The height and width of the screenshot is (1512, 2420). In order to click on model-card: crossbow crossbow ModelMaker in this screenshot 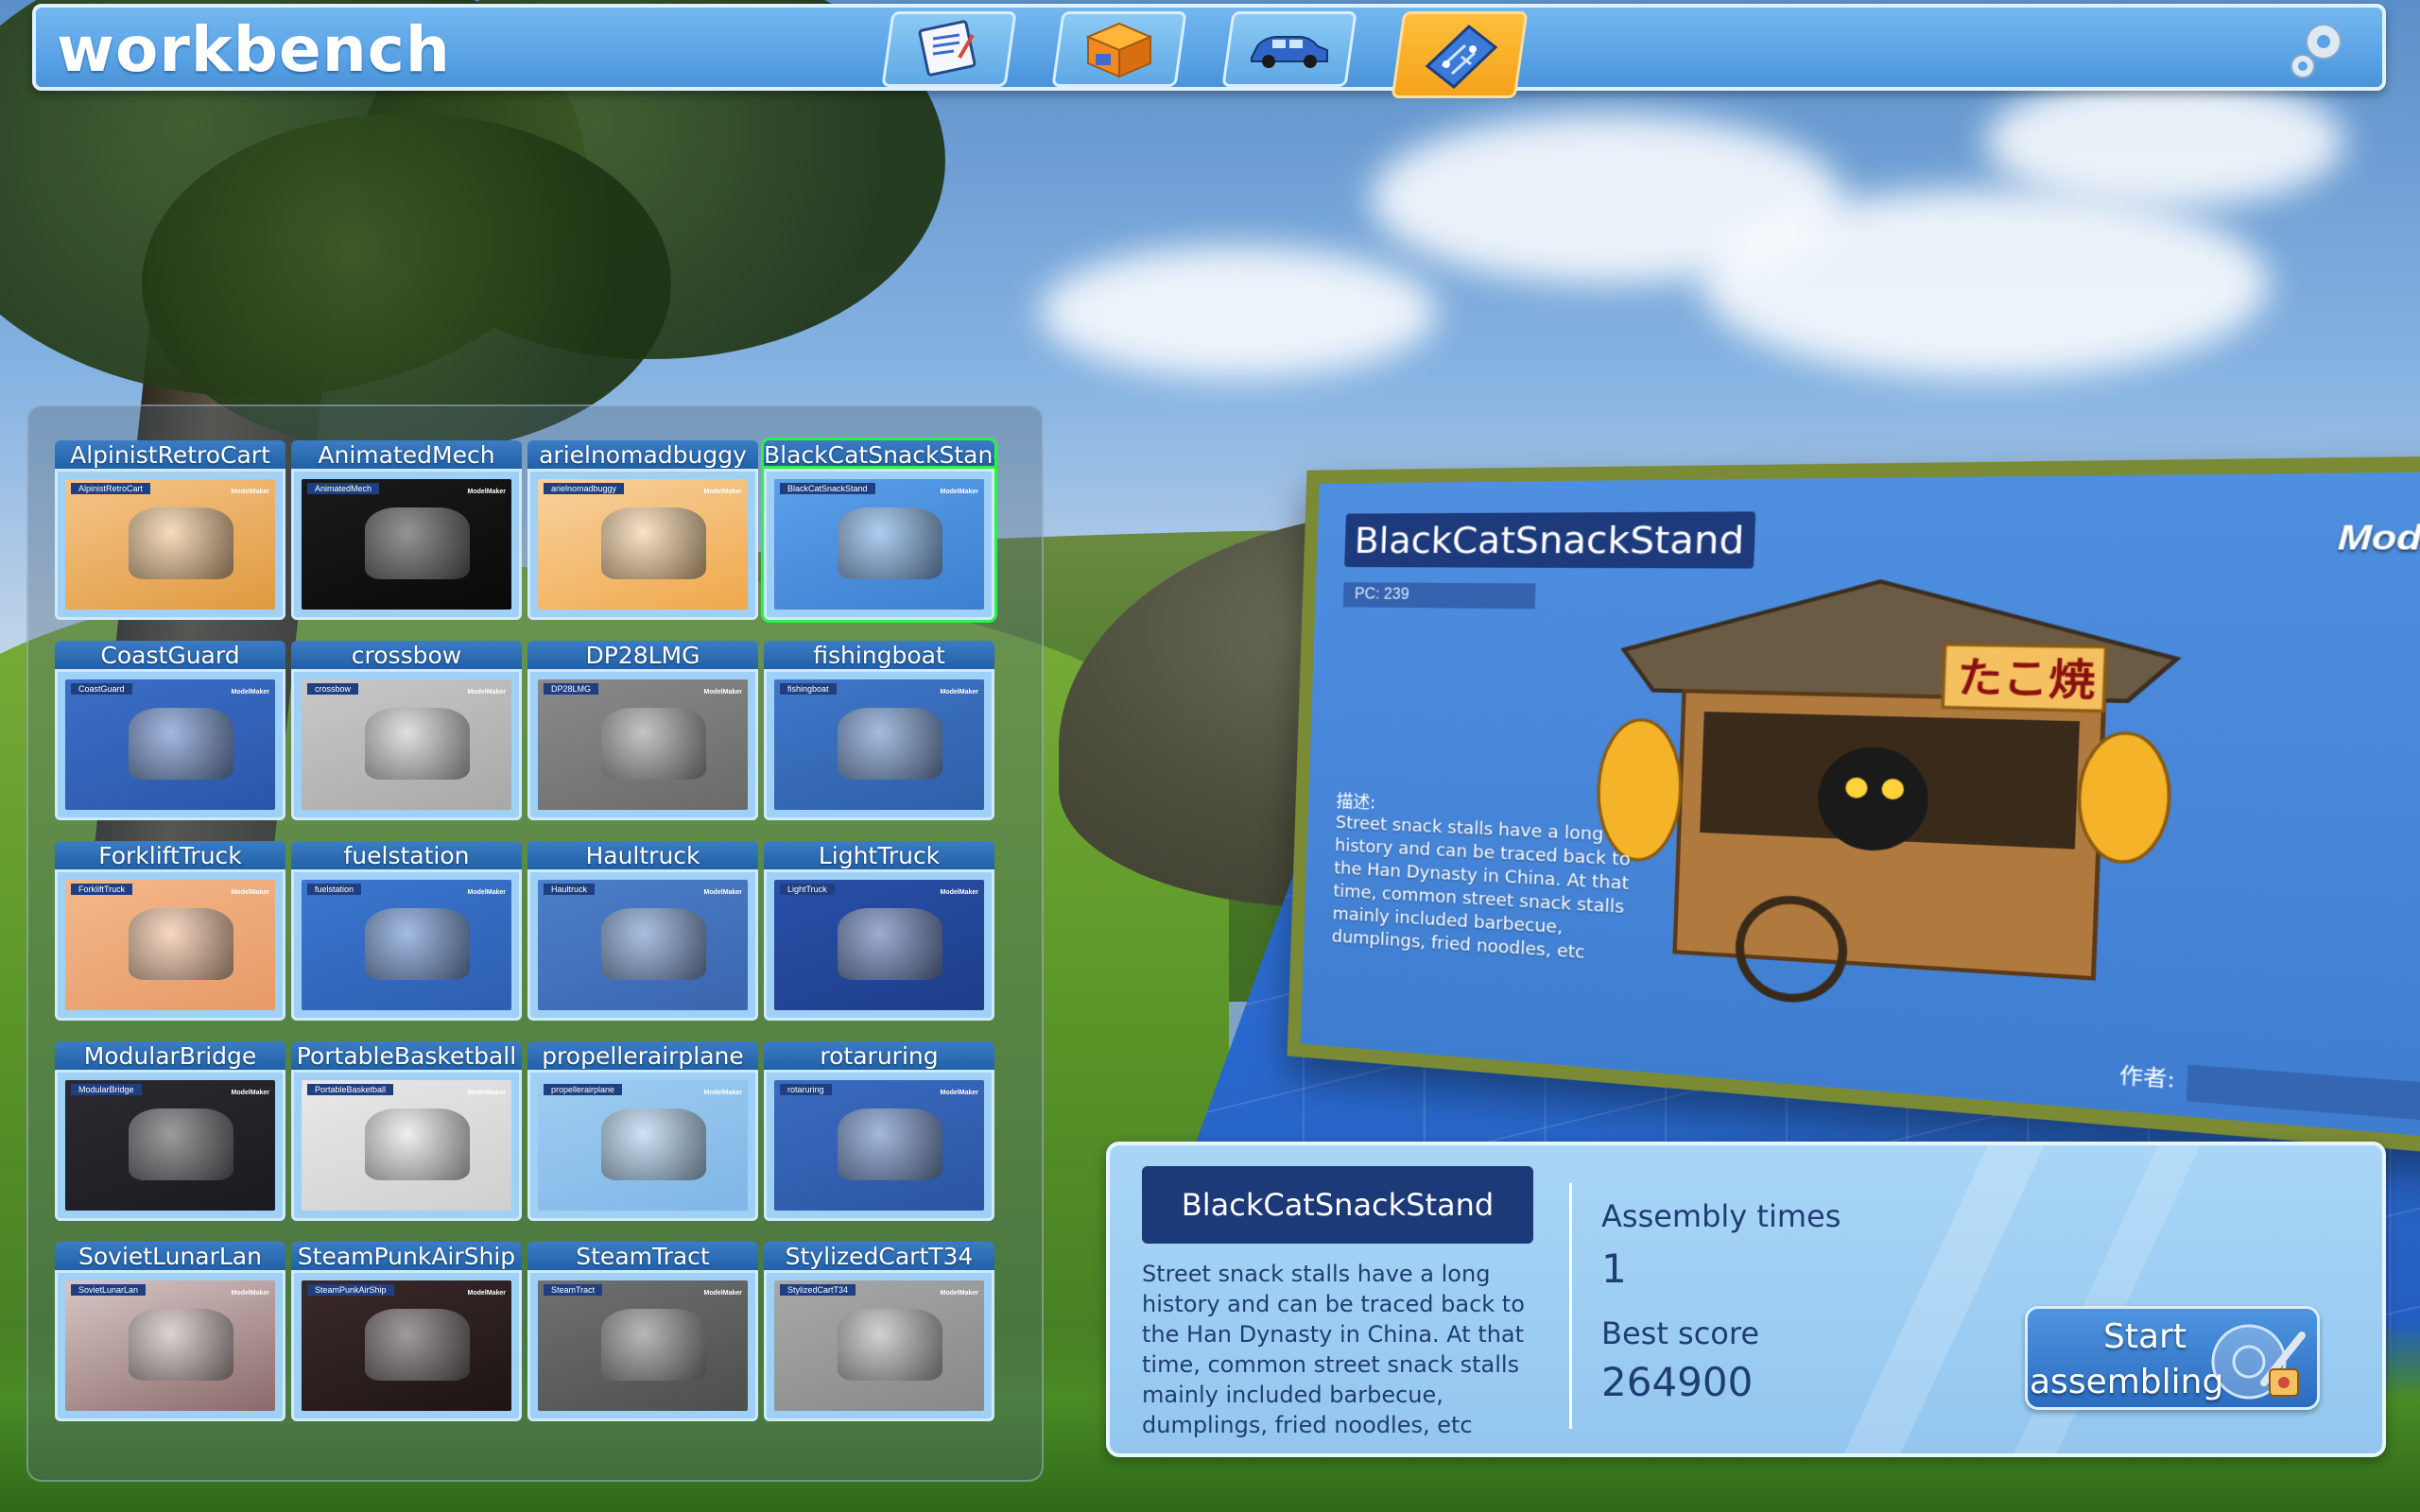, I will do `click(407, 730)`.